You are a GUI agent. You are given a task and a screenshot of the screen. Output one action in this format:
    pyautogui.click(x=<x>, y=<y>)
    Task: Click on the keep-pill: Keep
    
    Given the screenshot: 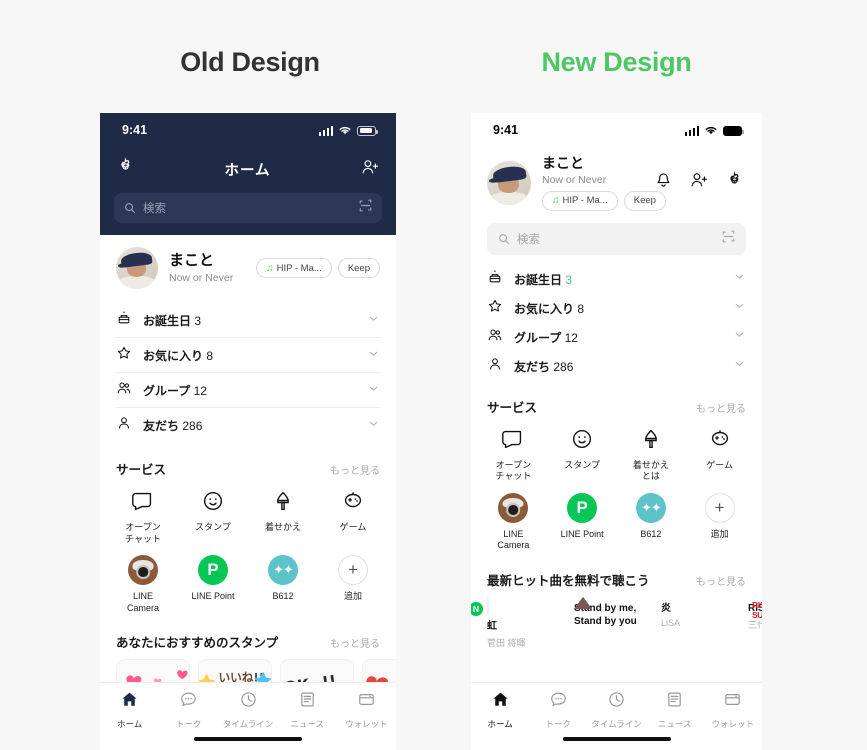 What is the action you would take?
    pyautogui.click(x=358, y=268)
    